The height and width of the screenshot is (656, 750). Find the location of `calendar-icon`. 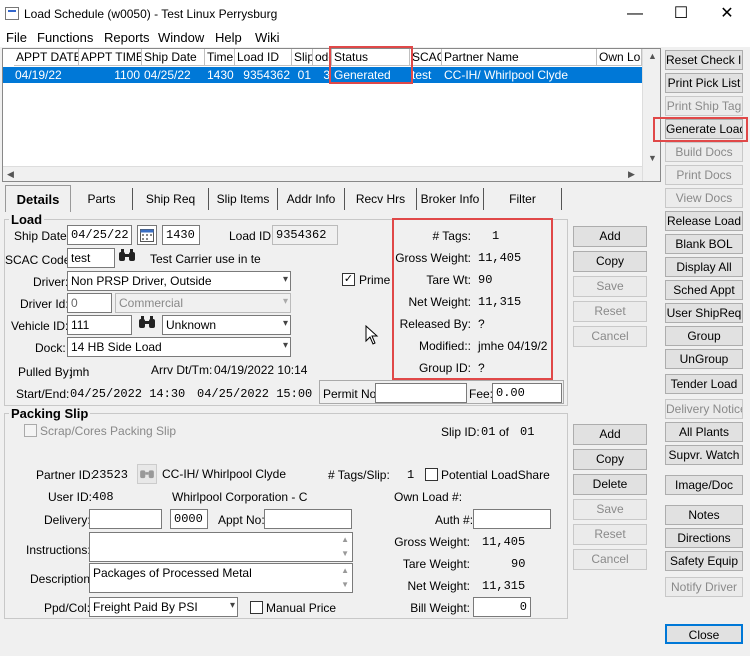

calendar-icon is located at coordinates (147, 235).